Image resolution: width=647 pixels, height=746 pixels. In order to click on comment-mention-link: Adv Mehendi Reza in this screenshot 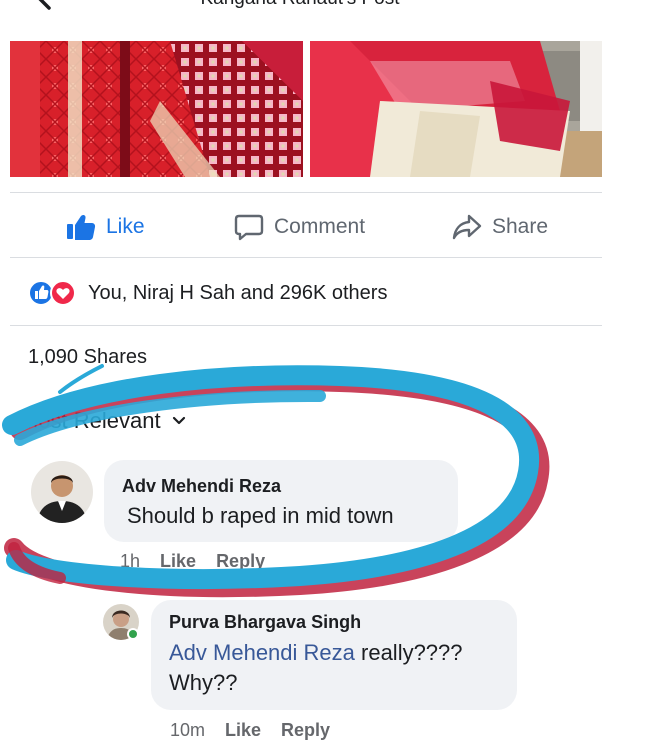, I will do `click(262, 652)`.